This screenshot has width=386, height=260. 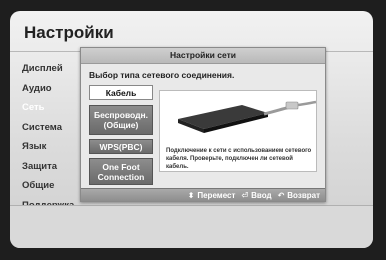 What do you see at coordinates (247, 116) in the screenshot?
I see `cable-player-illustration` at bounding box center [247, 116].